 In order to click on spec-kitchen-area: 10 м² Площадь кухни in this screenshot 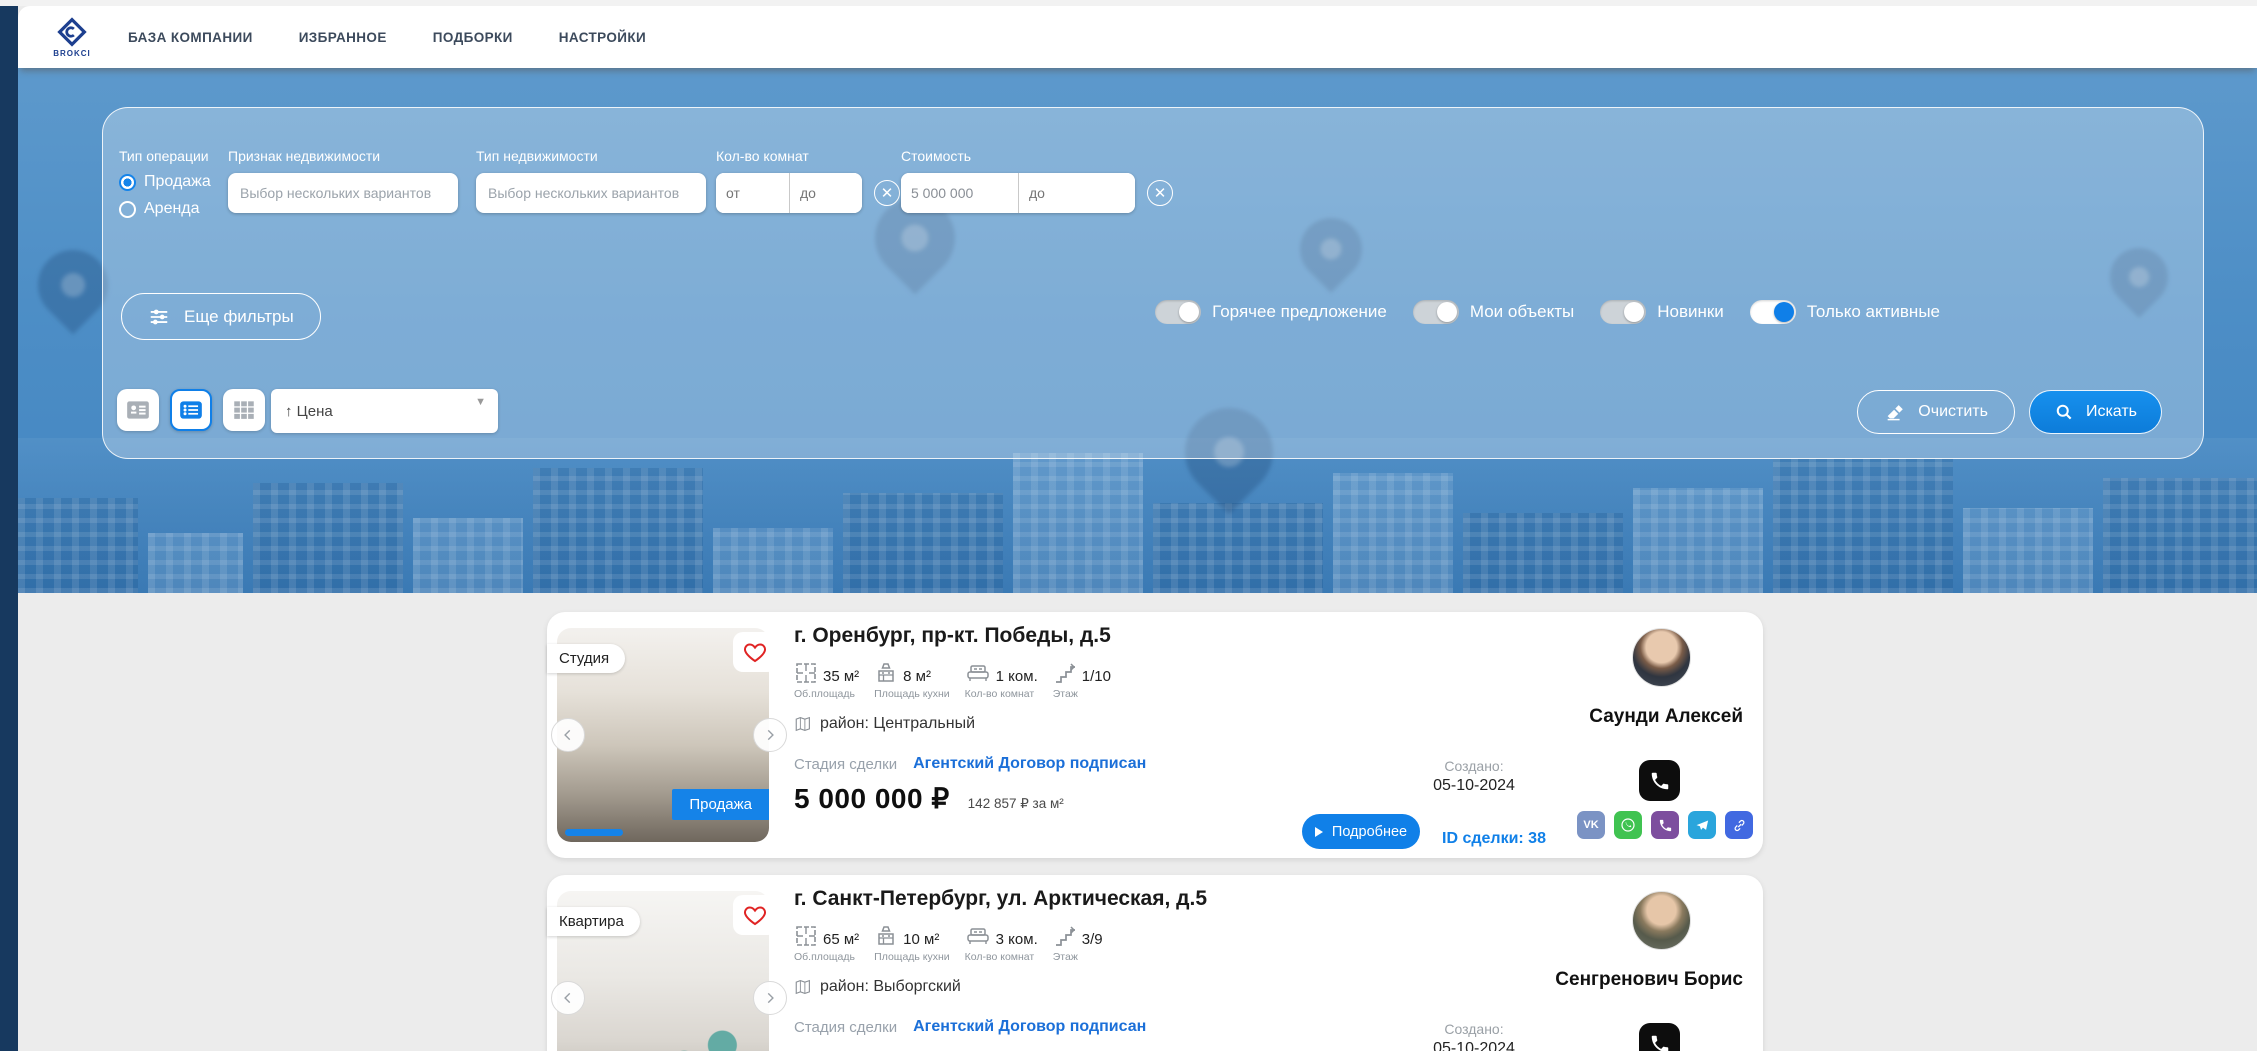, I will do `click(912, 943)`.